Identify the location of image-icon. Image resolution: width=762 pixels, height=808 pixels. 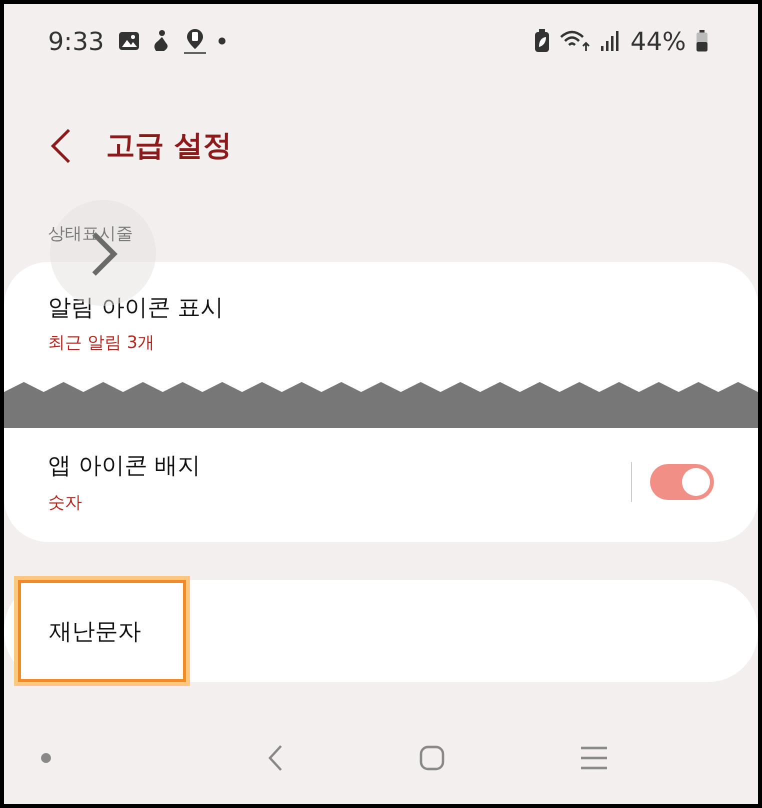
(129, 41).